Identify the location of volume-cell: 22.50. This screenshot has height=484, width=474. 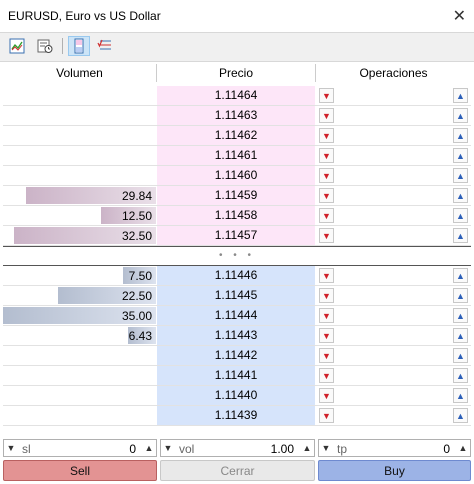
(79, 295).